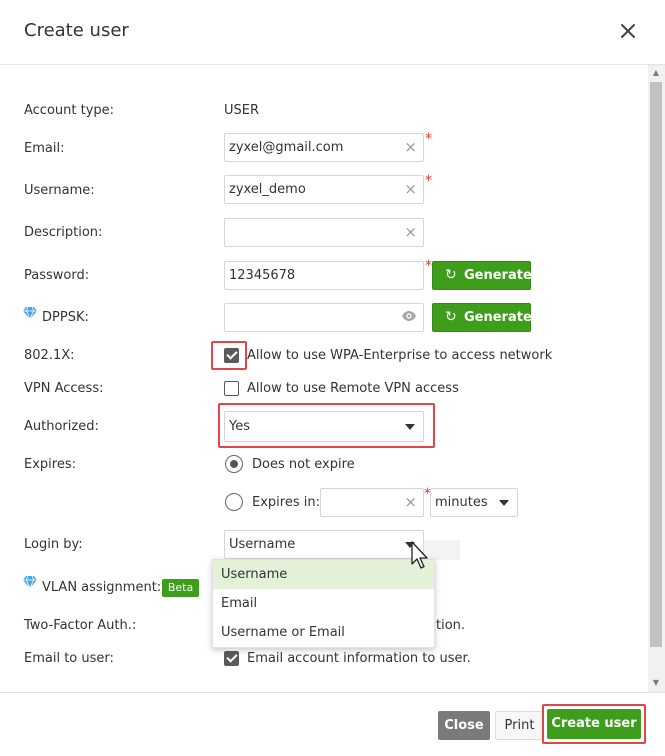 The image size is (665, 756). What do you see at coordinates (324, 275) in the screenshot?
I see `password-field: 12345678` at bounding box center [324, 275].